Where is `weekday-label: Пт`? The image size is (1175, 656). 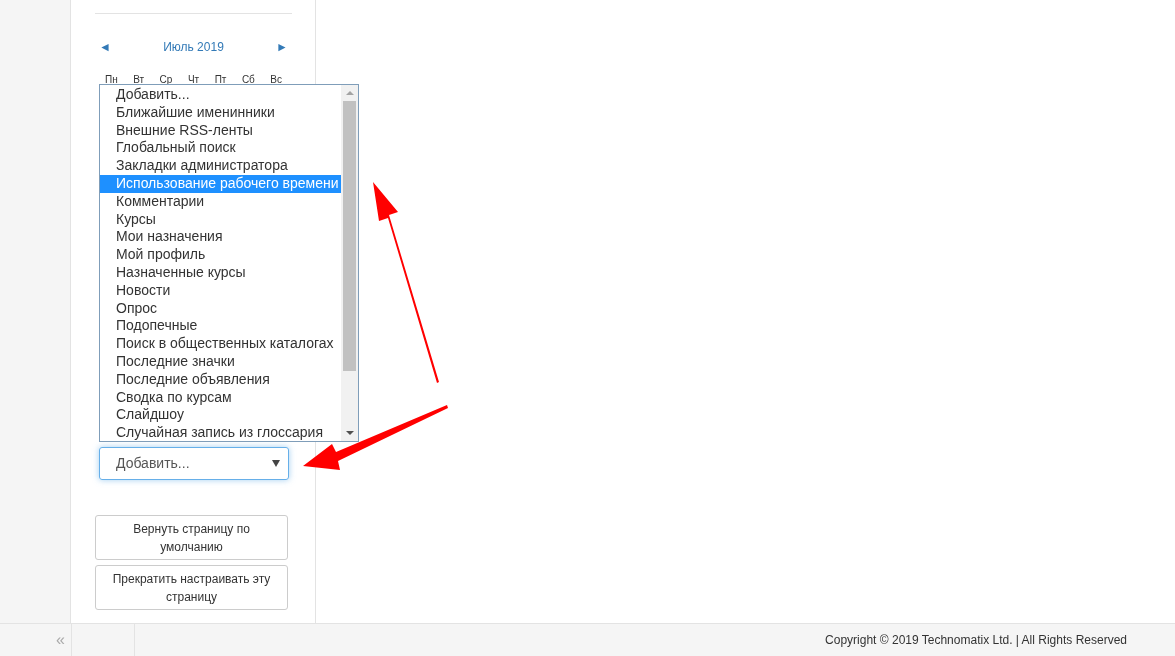 weekday-label: Пт is located at coordinates (220, 80).